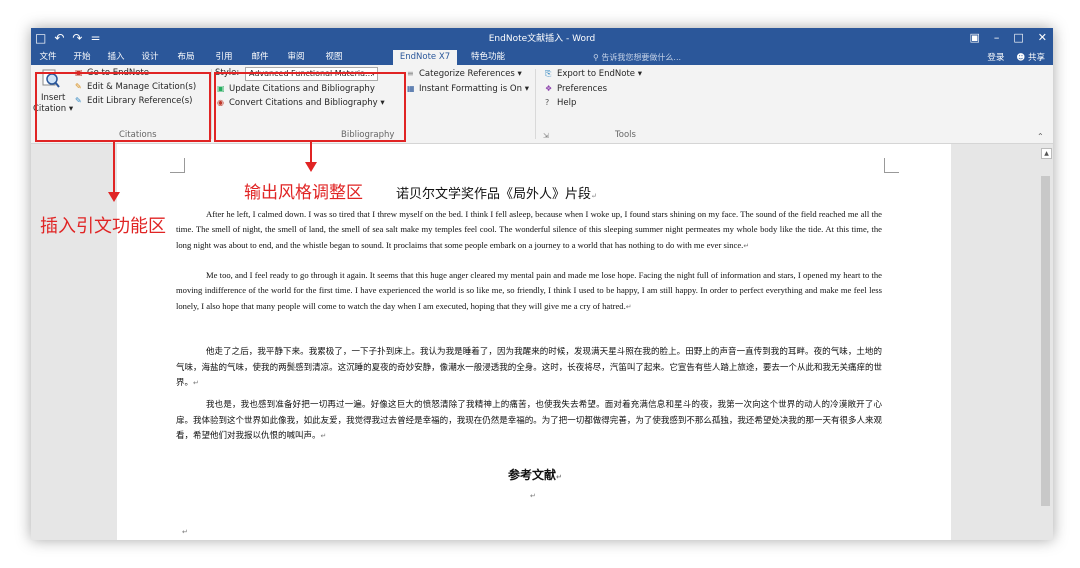  Describe the element at coordinates (411, 88) in the screenshot. I see `instant-formatting-icon: ▦` at that location.